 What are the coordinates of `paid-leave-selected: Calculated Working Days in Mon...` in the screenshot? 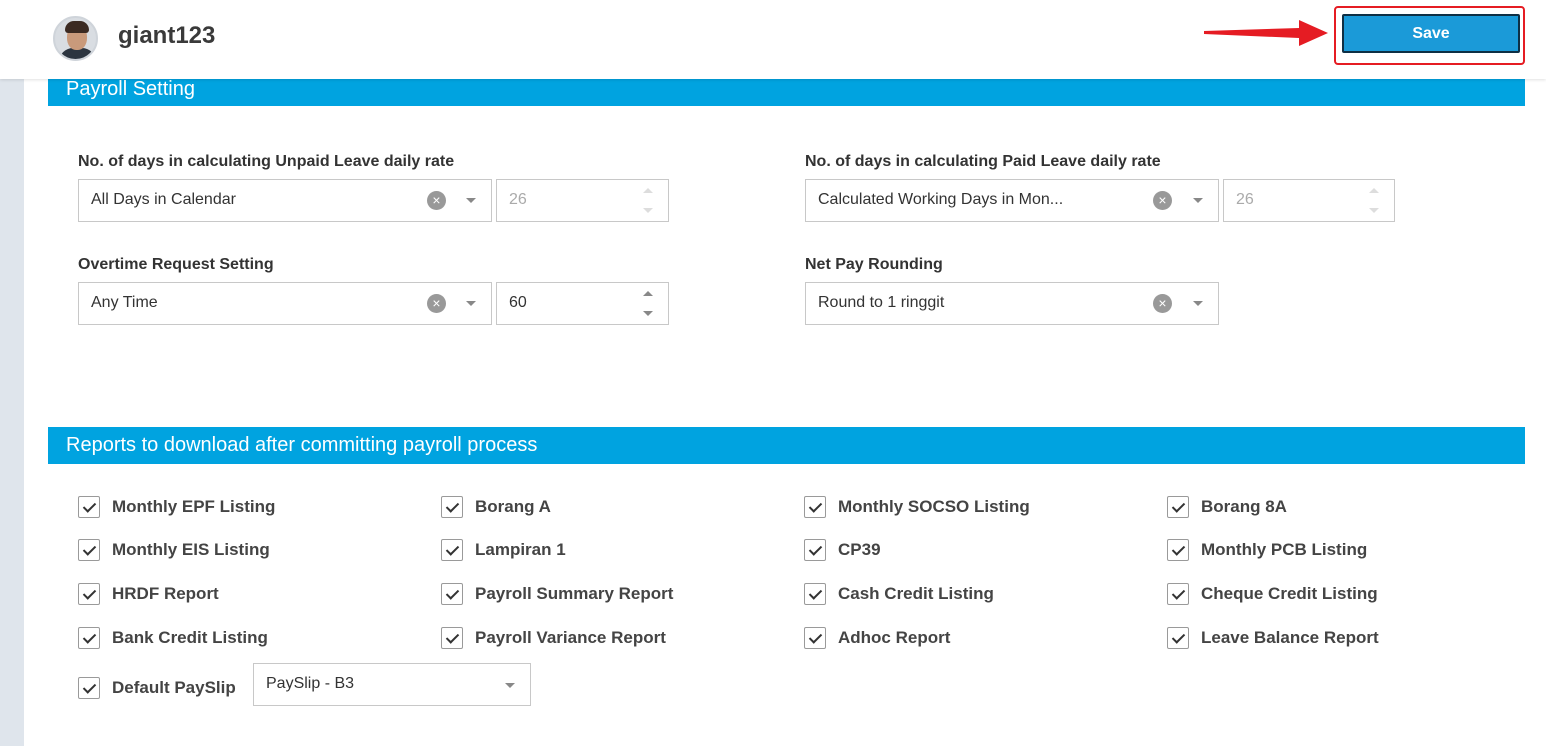 It's located at (941, 199).